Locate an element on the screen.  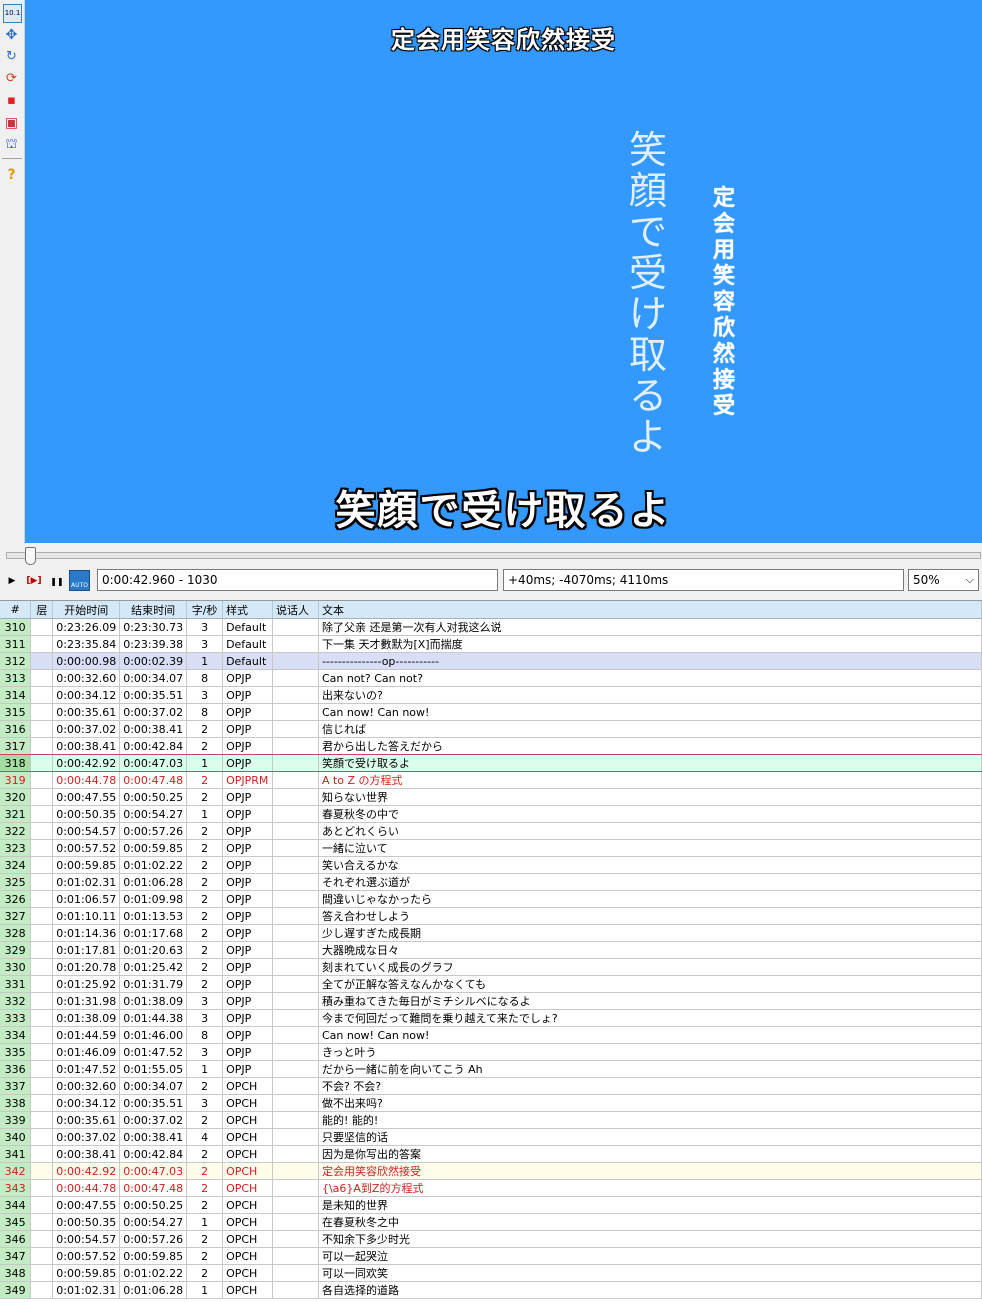
header-style: 样式 is located at coordinates (248, 610).